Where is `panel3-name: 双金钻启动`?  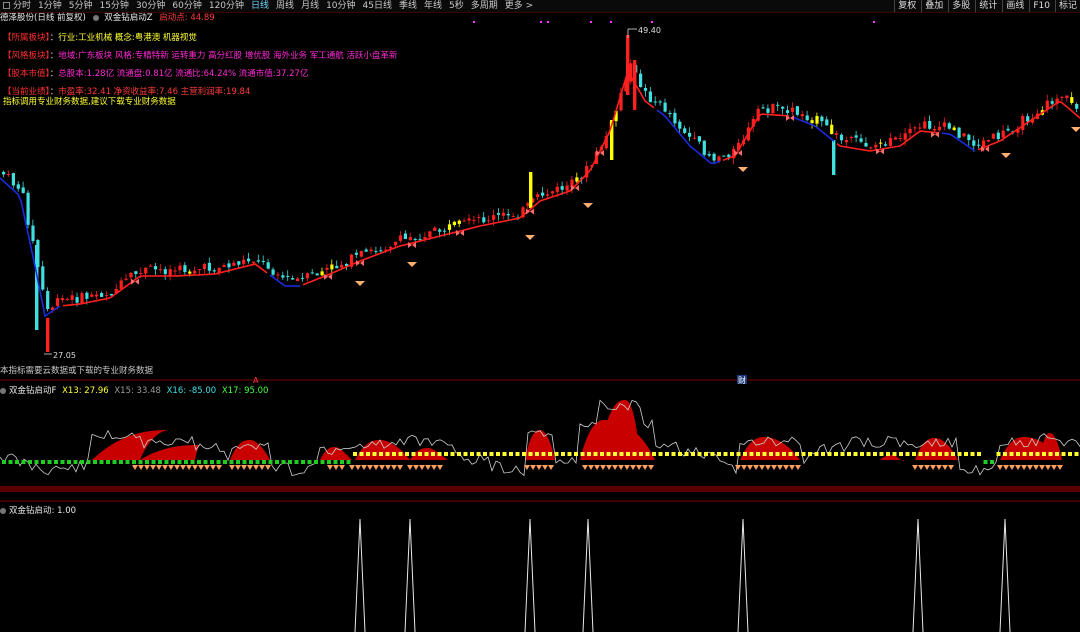
panel3-name: 双金钻启动 is located at coordinates (30, 511).